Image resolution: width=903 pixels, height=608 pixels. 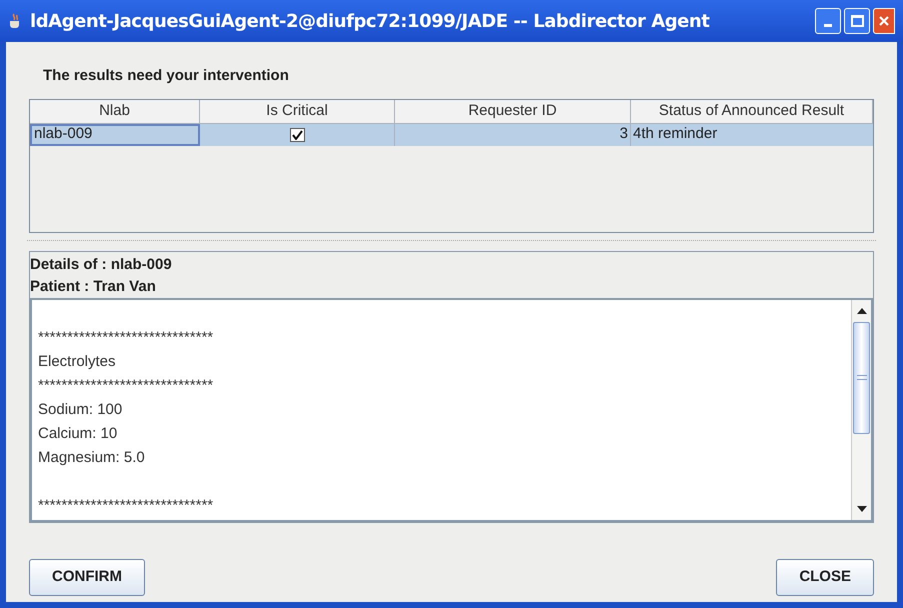 I want to click on table-cell-text: 4th reminder, so click(x=675, y=134).